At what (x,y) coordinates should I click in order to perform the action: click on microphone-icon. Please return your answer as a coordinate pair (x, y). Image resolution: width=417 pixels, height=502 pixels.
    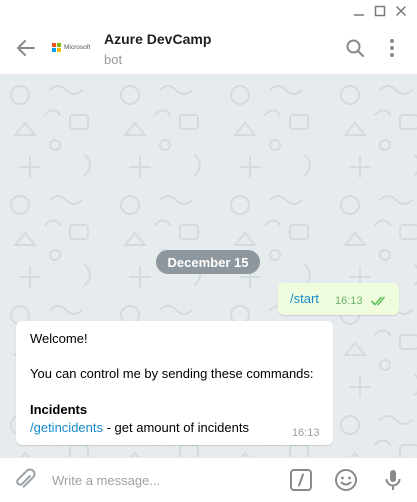
    Looking at the image, I should click on (393, 480).